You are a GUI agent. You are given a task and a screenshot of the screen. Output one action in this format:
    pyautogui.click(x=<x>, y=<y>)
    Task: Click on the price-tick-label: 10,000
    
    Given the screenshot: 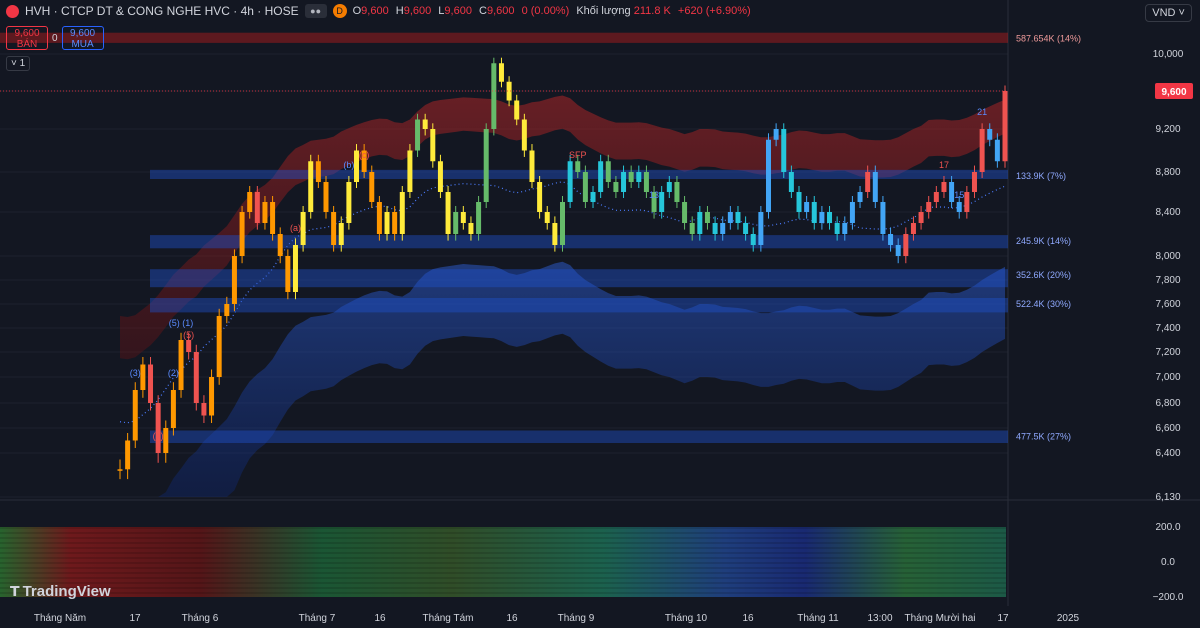 What is the action you would take?
    pyautogui.click(x=1168, y=54)
    